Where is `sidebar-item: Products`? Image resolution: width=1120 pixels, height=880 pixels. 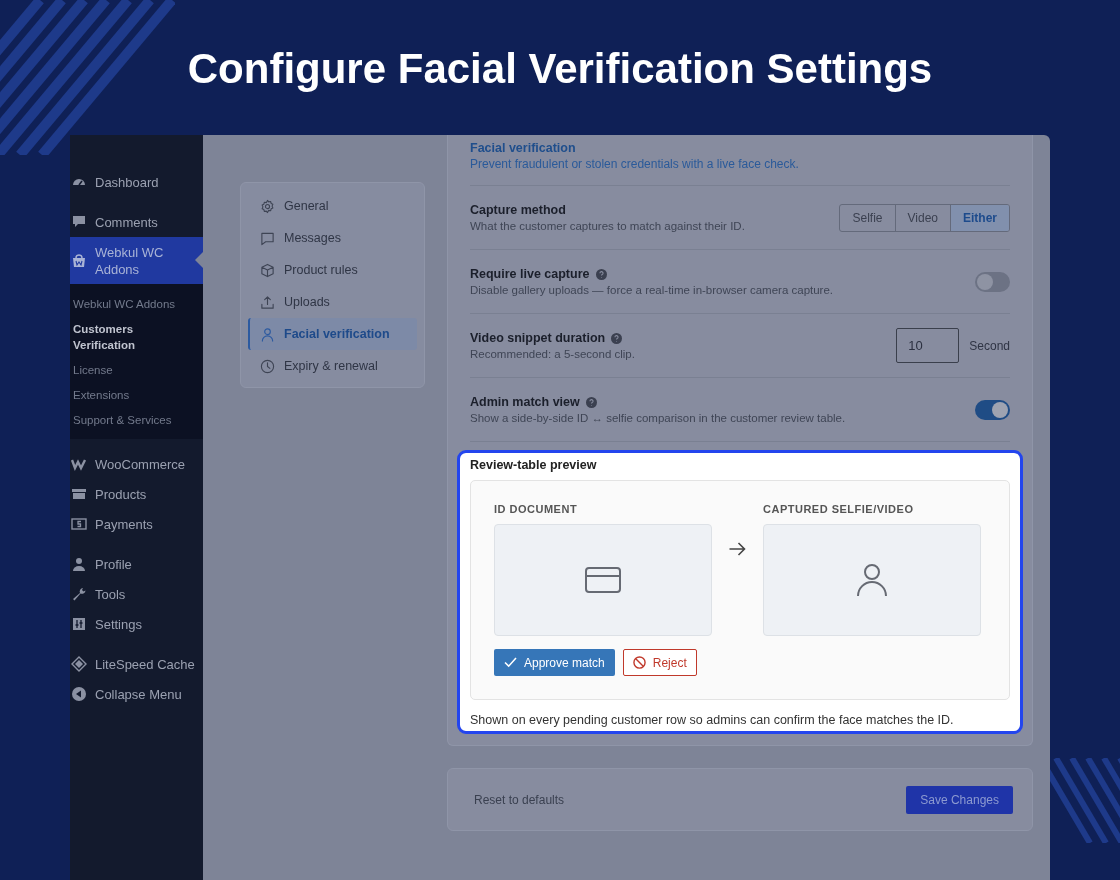
sidebar-item: Products is located at coordinates (136, 494).